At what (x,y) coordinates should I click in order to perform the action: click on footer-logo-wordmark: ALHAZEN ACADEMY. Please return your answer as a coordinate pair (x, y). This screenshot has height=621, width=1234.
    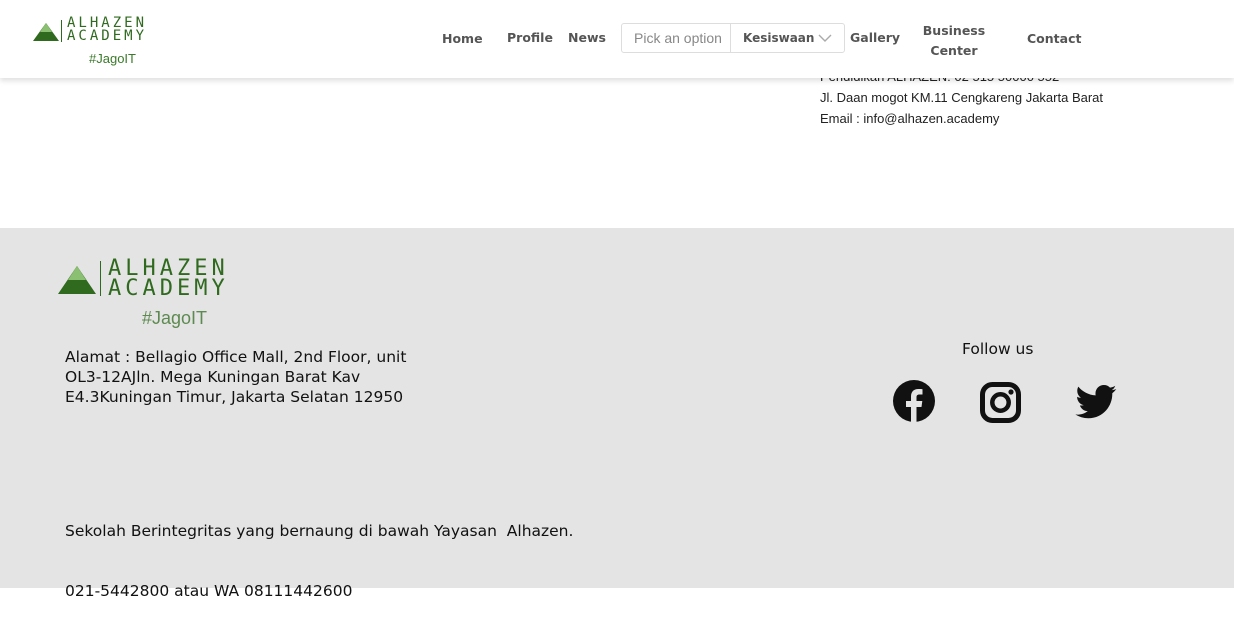
    Looking at the image, I should click on (168, 279).